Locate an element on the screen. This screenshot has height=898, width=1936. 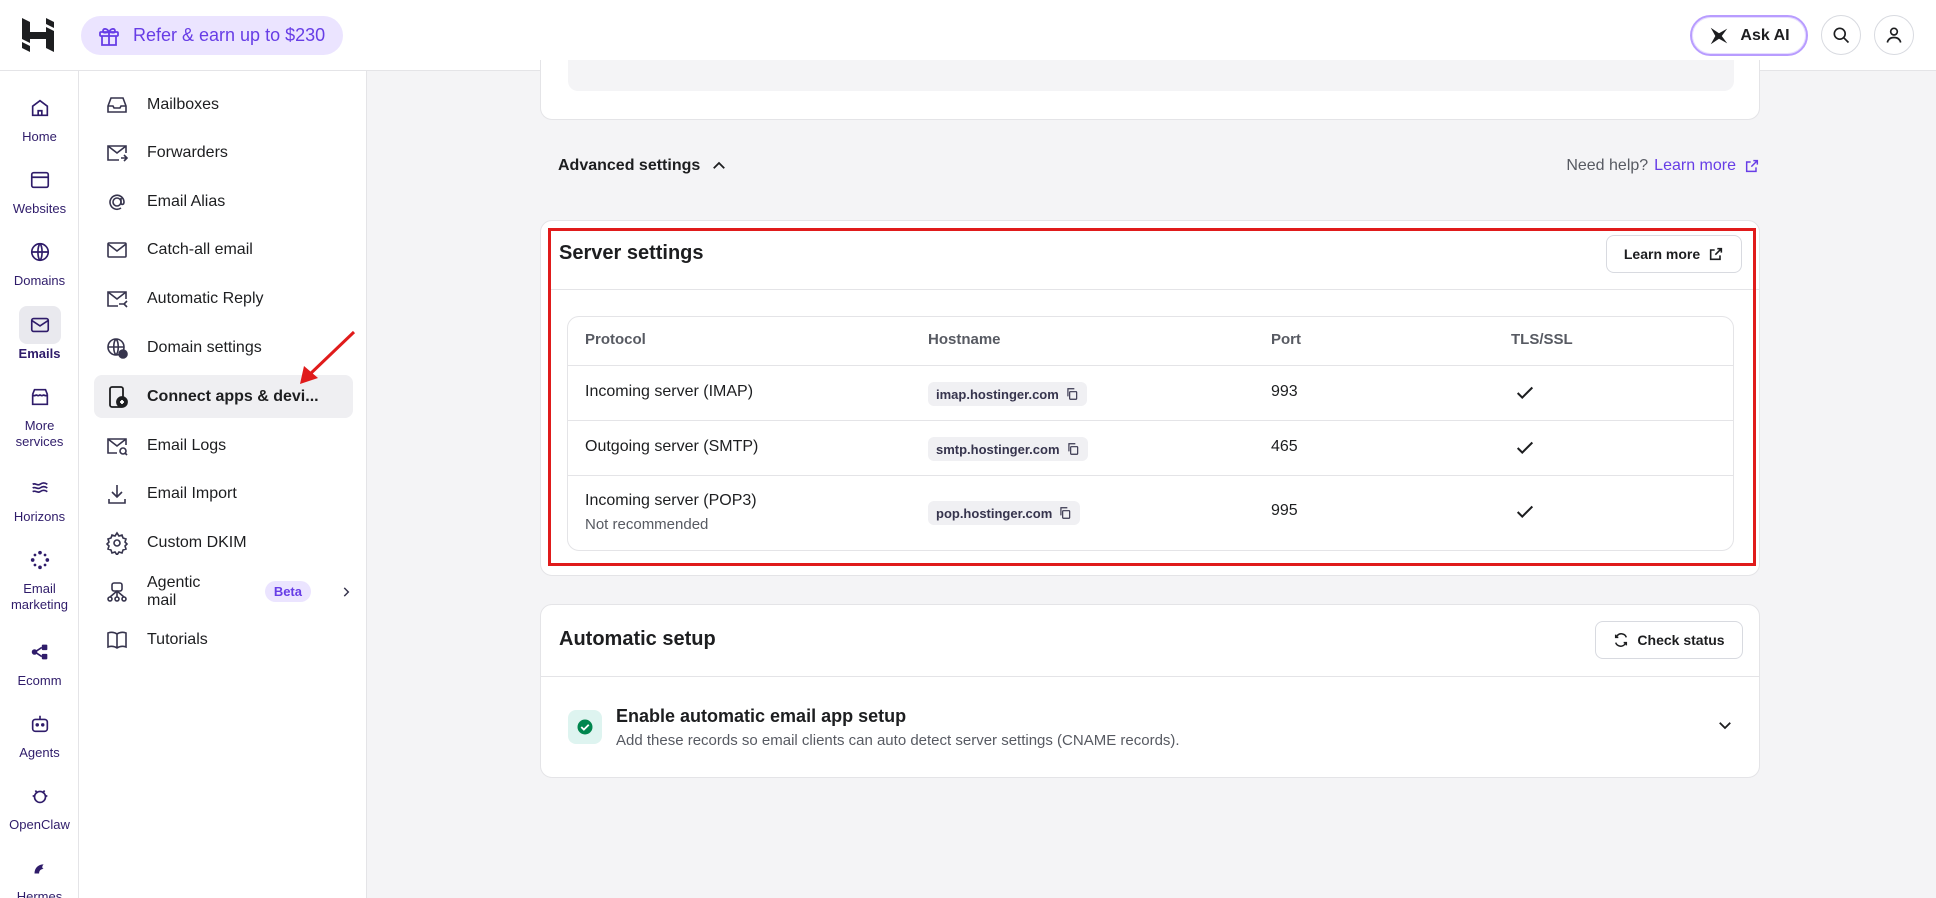
rail-label: Websites is located at coordinates (39, 208).